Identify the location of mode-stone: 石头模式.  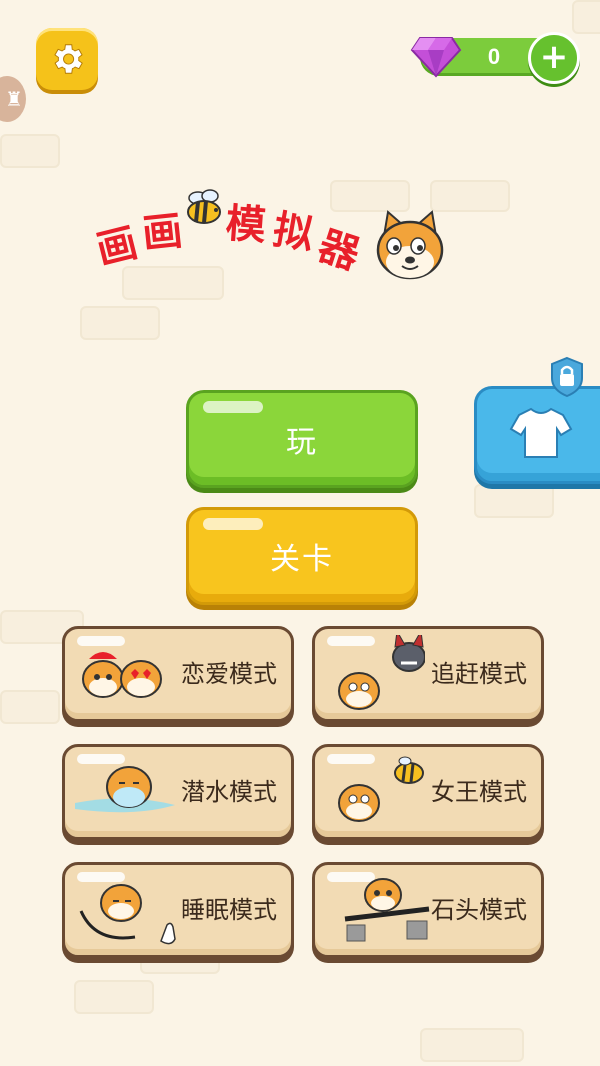
(428, 910).